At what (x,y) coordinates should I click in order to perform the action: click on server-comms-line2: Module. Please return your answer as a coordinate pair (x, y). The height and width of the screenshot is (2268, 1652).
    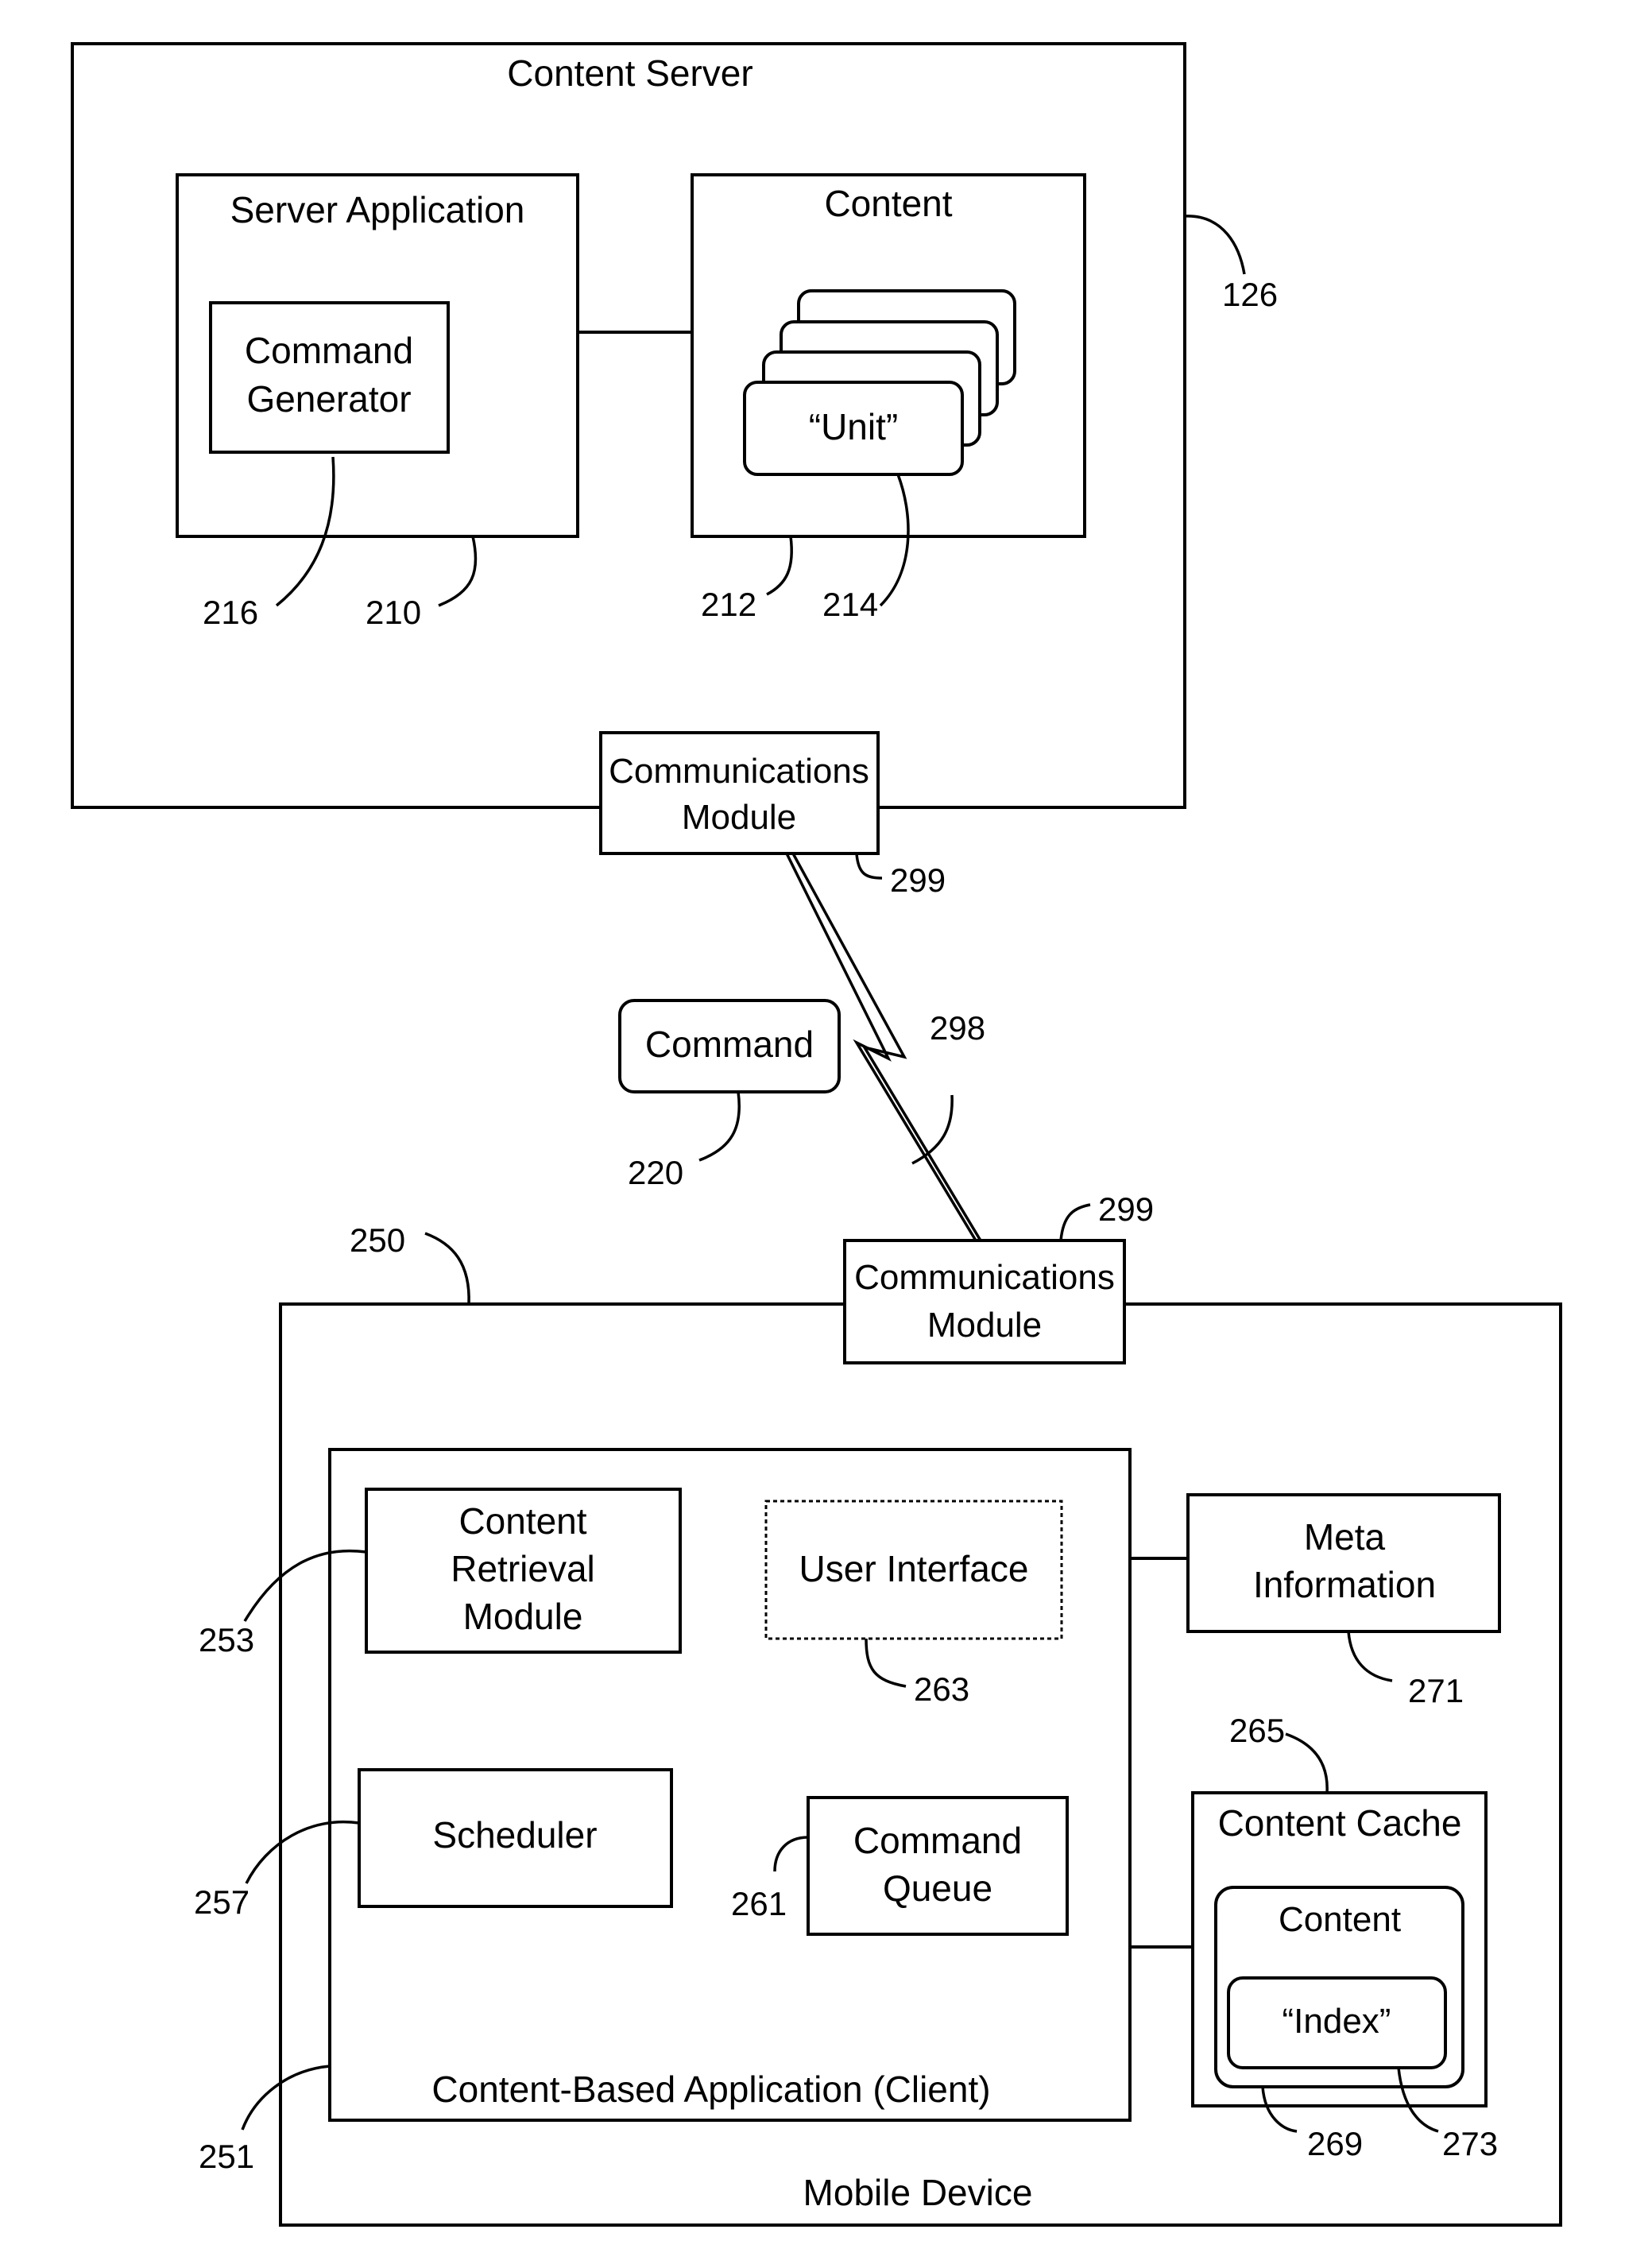
    Looking at the image, I should click on (739, 818).